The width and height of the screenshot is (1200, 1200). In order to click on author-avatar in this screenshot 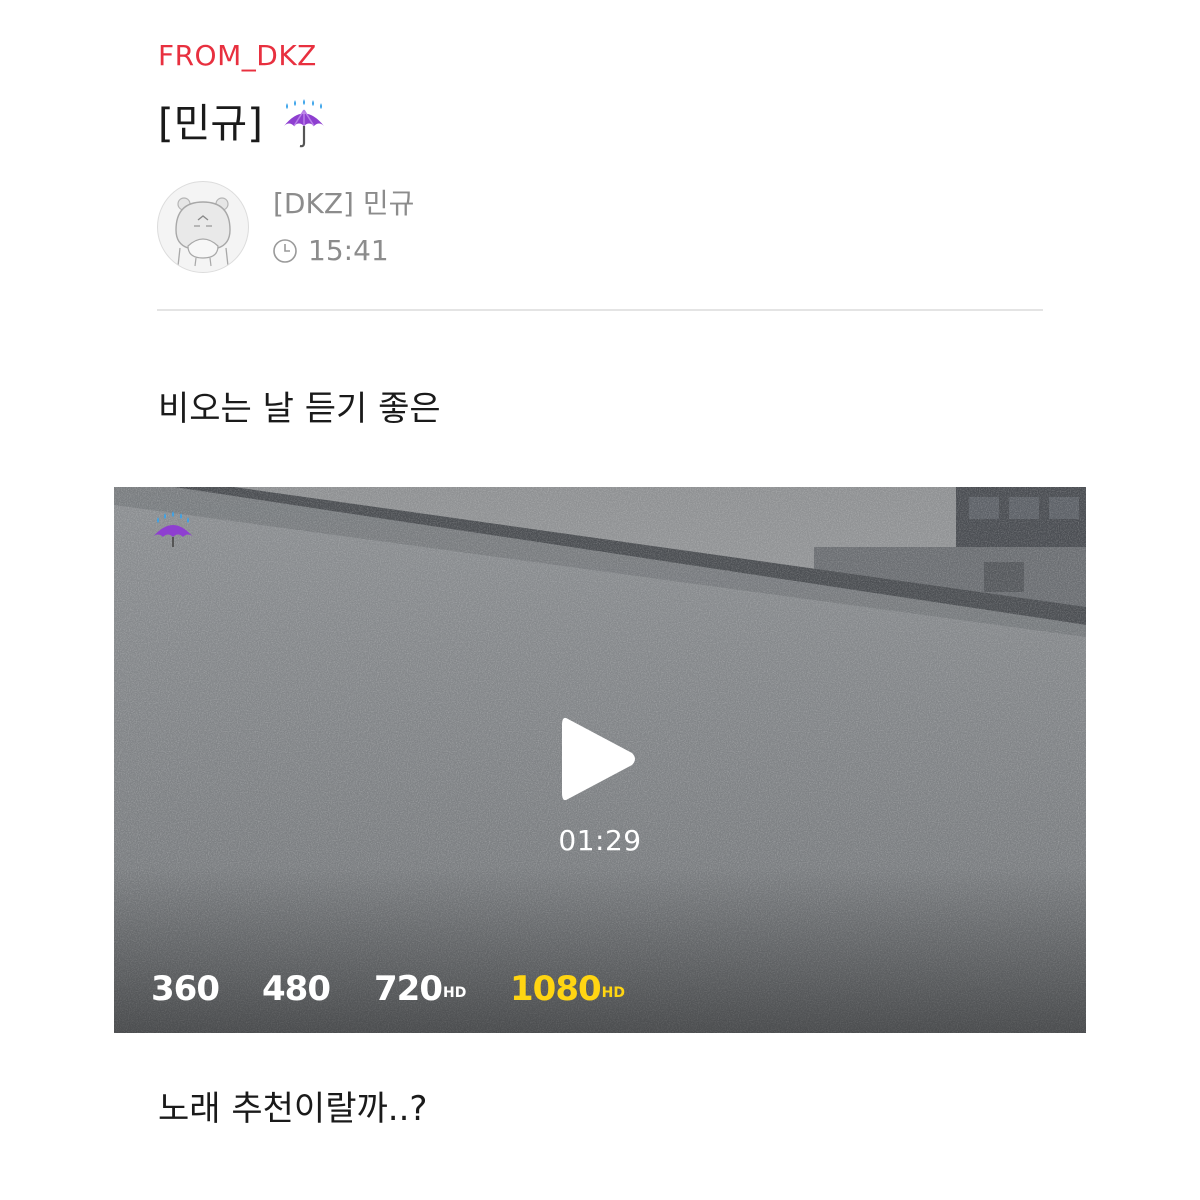, I will do `click(203, 227)`.